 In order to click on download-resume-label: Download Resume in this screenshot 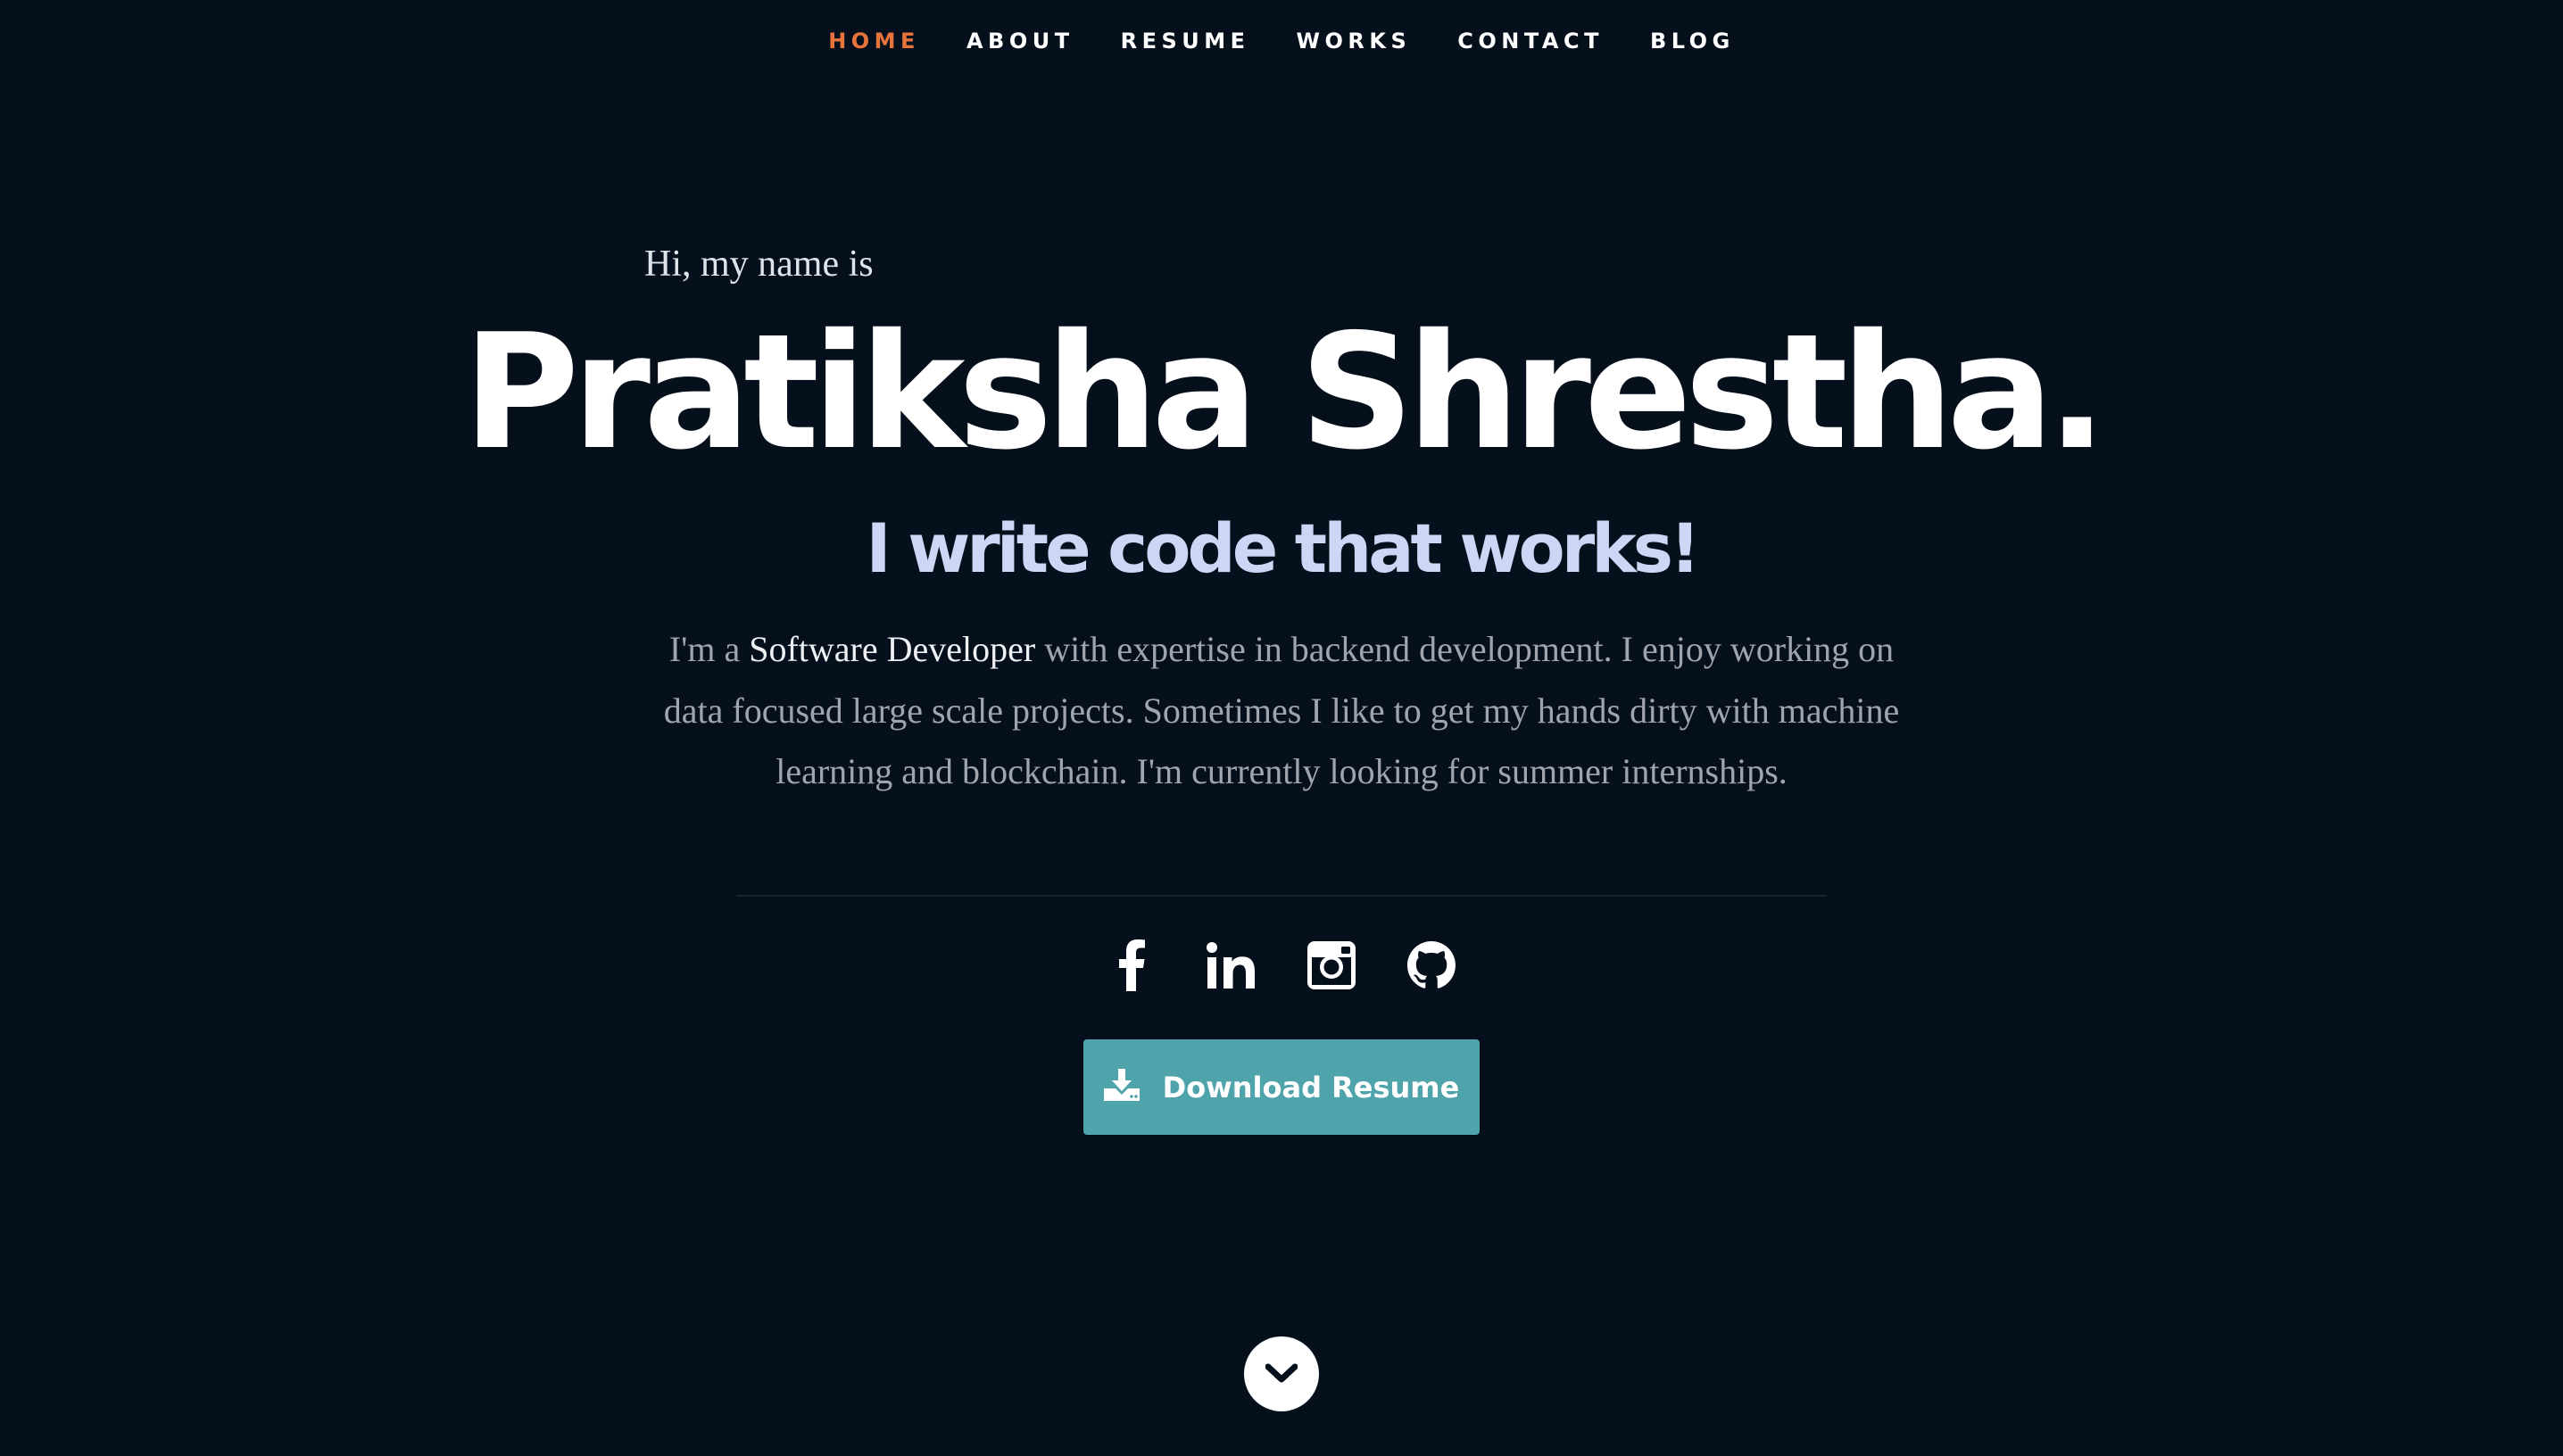, I will do `click(1311, 1087)`.